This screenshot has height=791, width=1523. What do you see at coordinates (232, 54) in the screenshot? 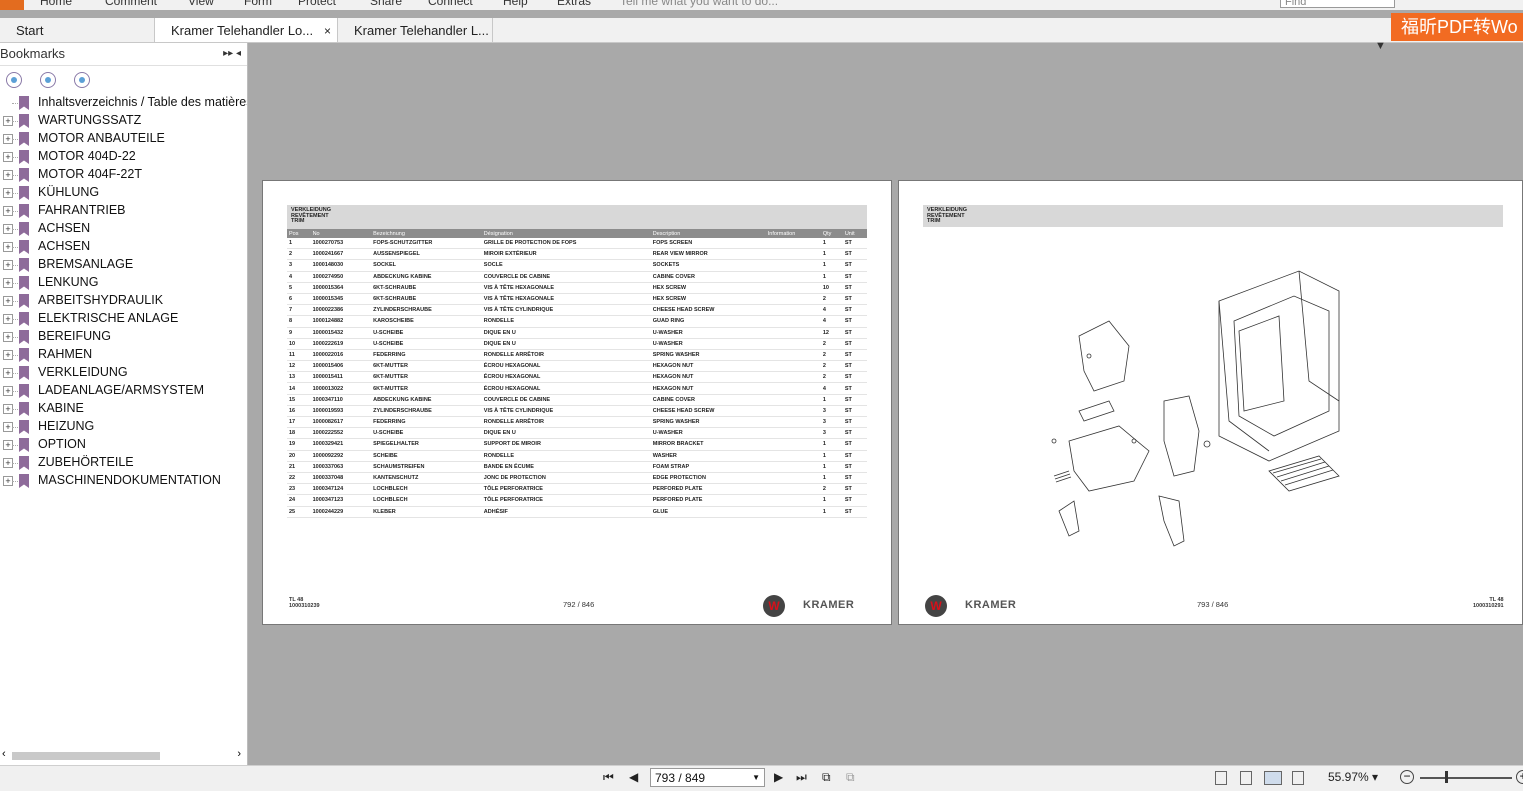
I see `panel-controls-icon: ▸▸ ◂` at bounding box center [232, 54].